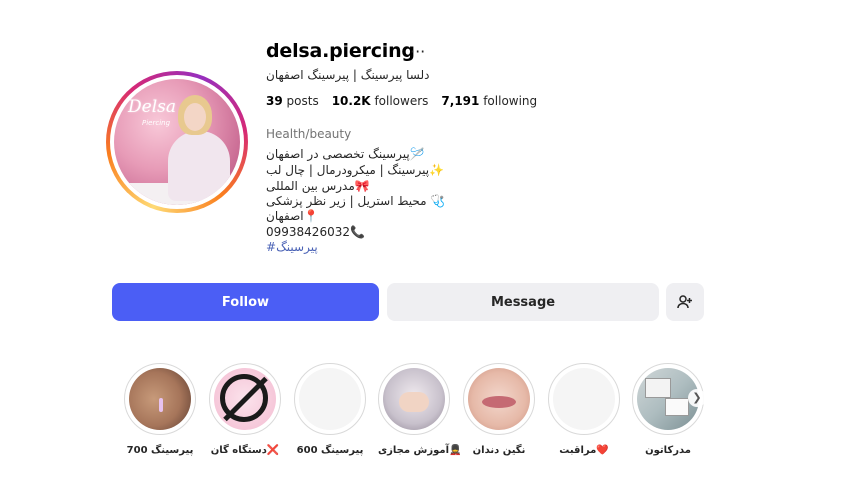 The width and height of the screenshot is (853, 480). What do you see at coordinates (330, 450) in the screenshot?
I see `highlight-label: پیرسینگ 600` at bounding box center [330, 450].